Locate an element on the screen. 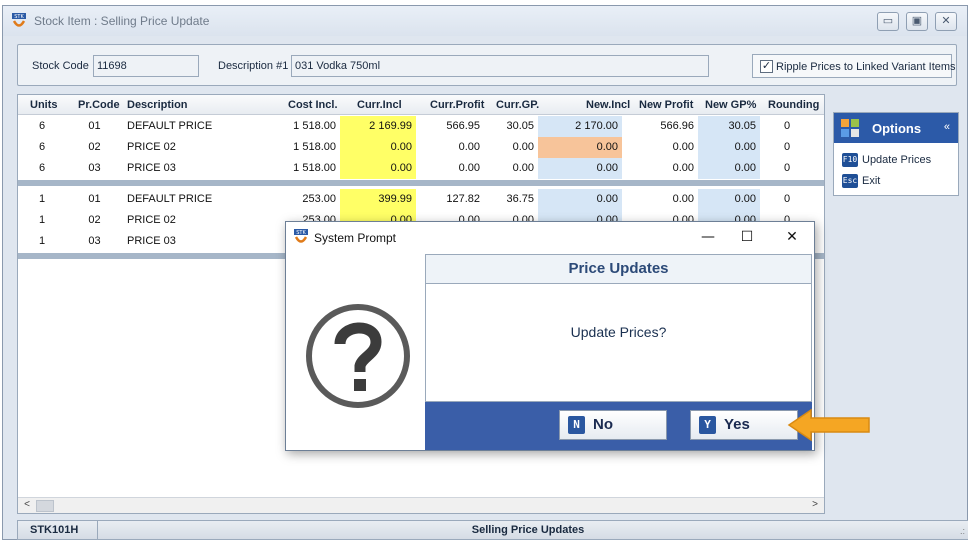  option-update-prices: F10 Update Prices is located at coordinates (886, 162).